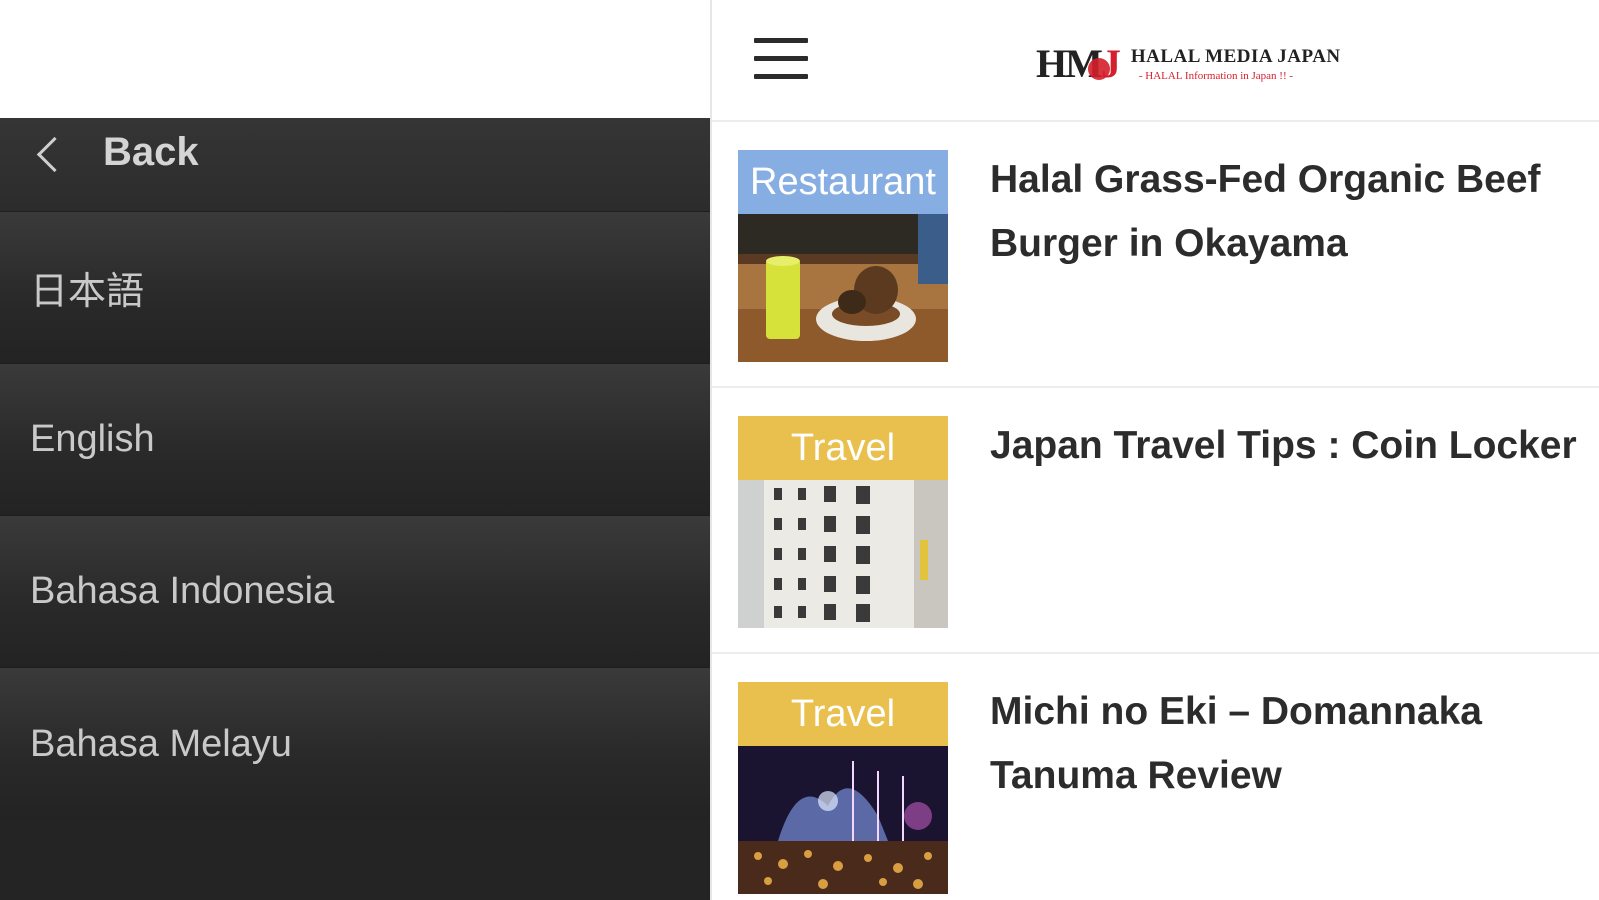 Image resolution: width=1599 pixels, height=900 pixels. Describe the element at coordinates (1235, 56) in the screenshot. I see `logo-name: HALAL MEDIA JAPAN` at that location.